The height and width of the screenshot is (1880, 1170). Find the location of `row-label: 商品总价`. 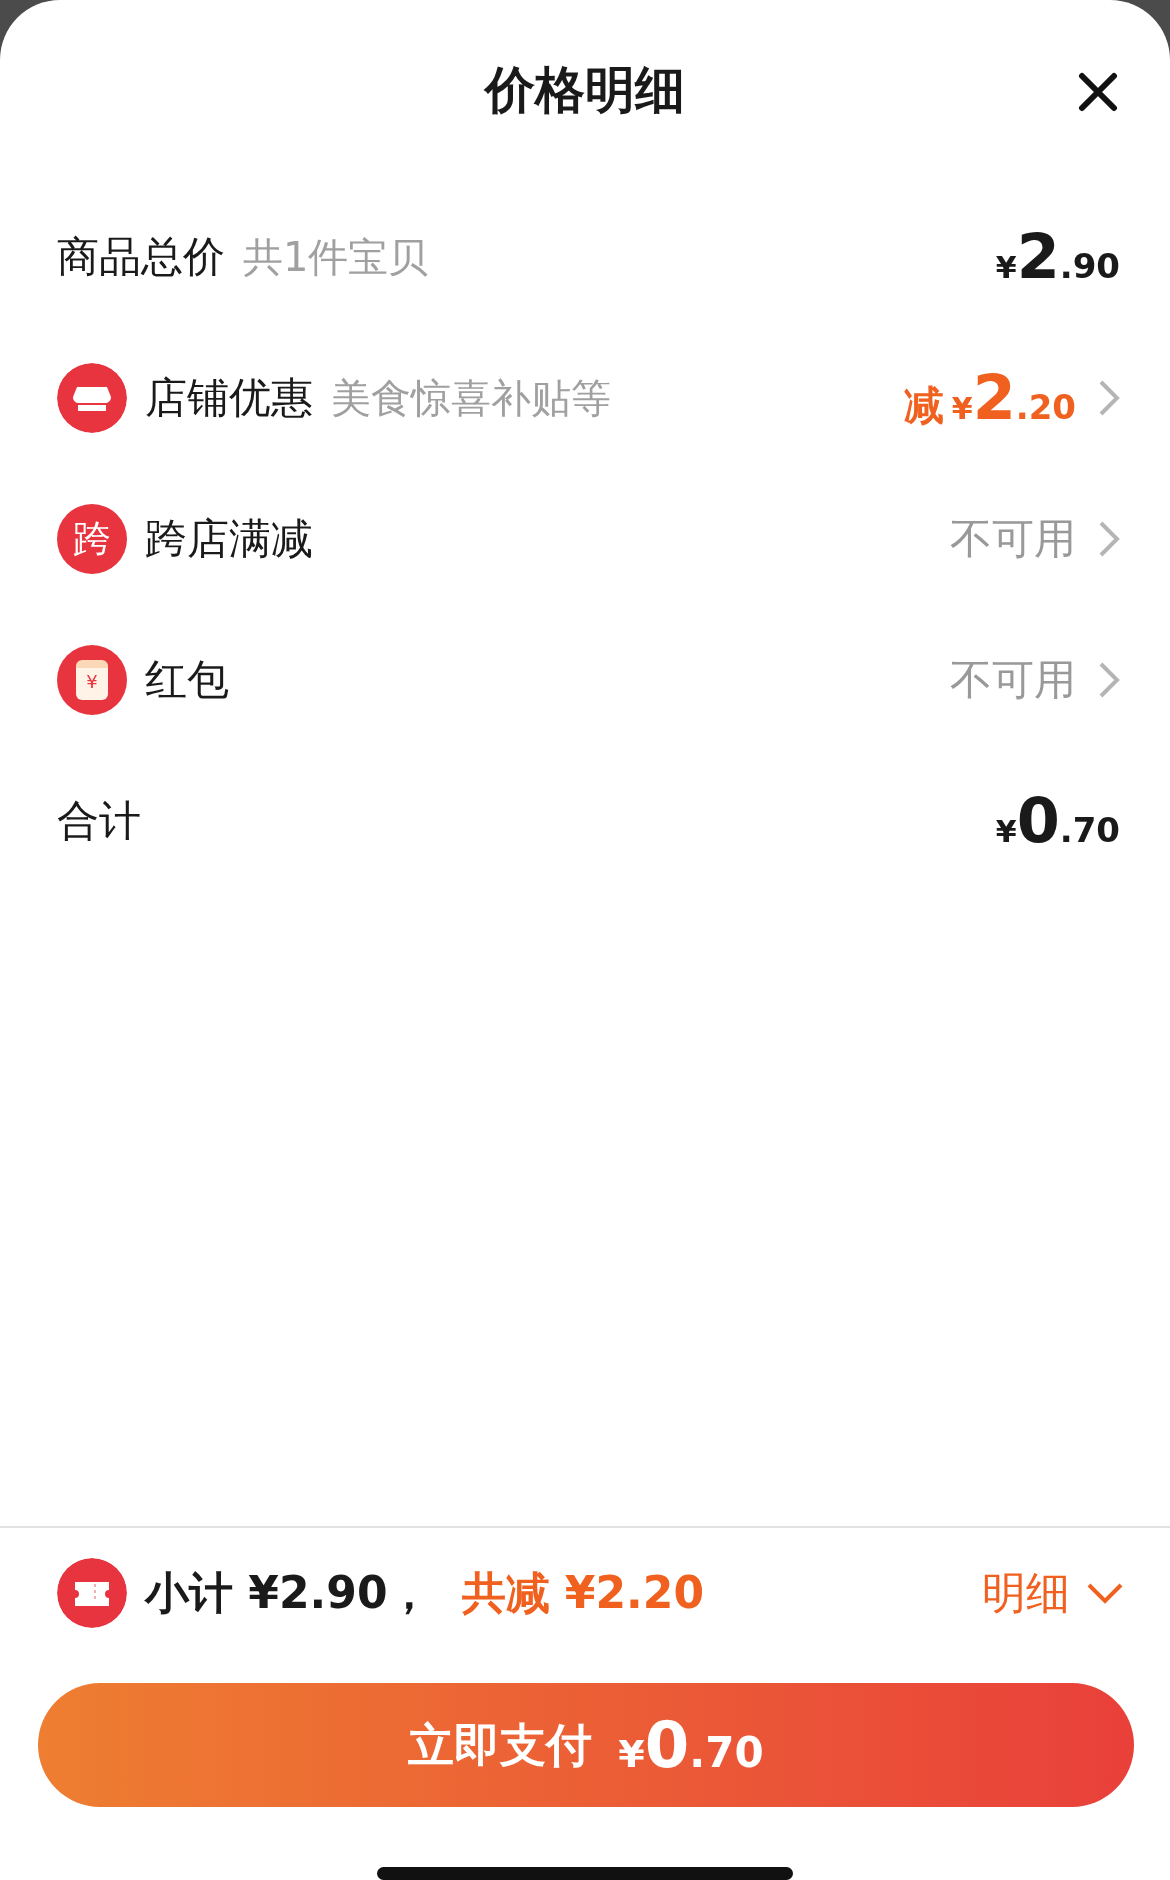

row-label: 商品总价 is located at coordinates (141, 257).